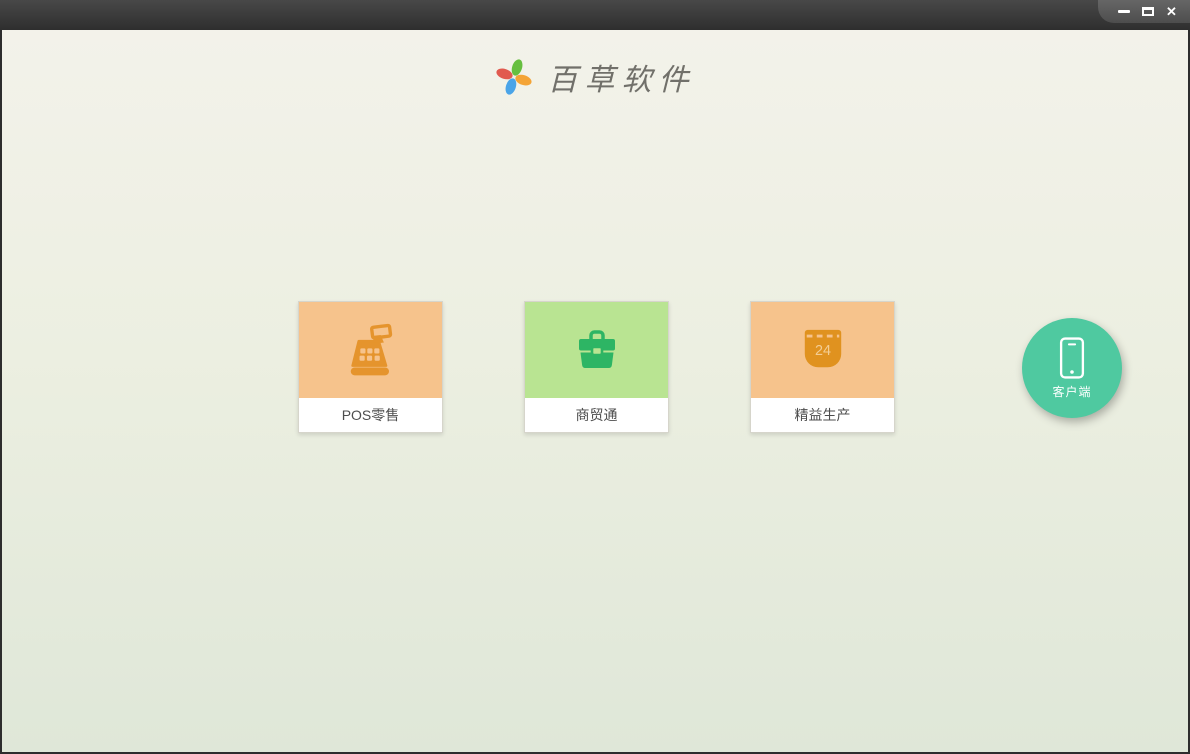 This screenshot has height=754, width=1190. I want to click on app-title: 百草软件, so click(621, 80).